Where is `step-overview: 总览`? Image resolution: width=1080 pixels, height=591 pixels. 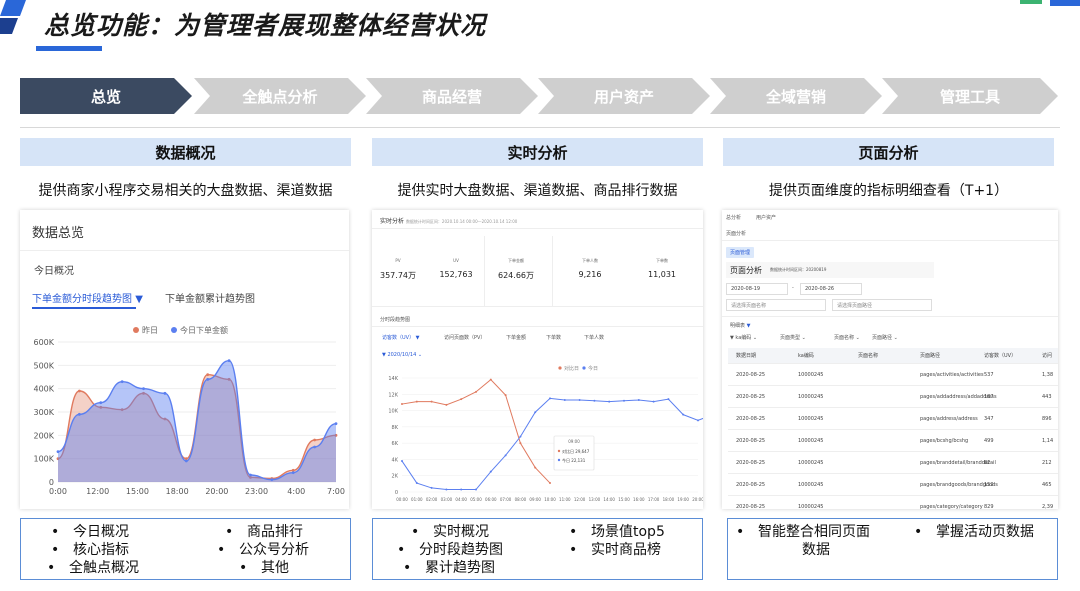
step-overview: 总览 is located at coordinates (106, 96).